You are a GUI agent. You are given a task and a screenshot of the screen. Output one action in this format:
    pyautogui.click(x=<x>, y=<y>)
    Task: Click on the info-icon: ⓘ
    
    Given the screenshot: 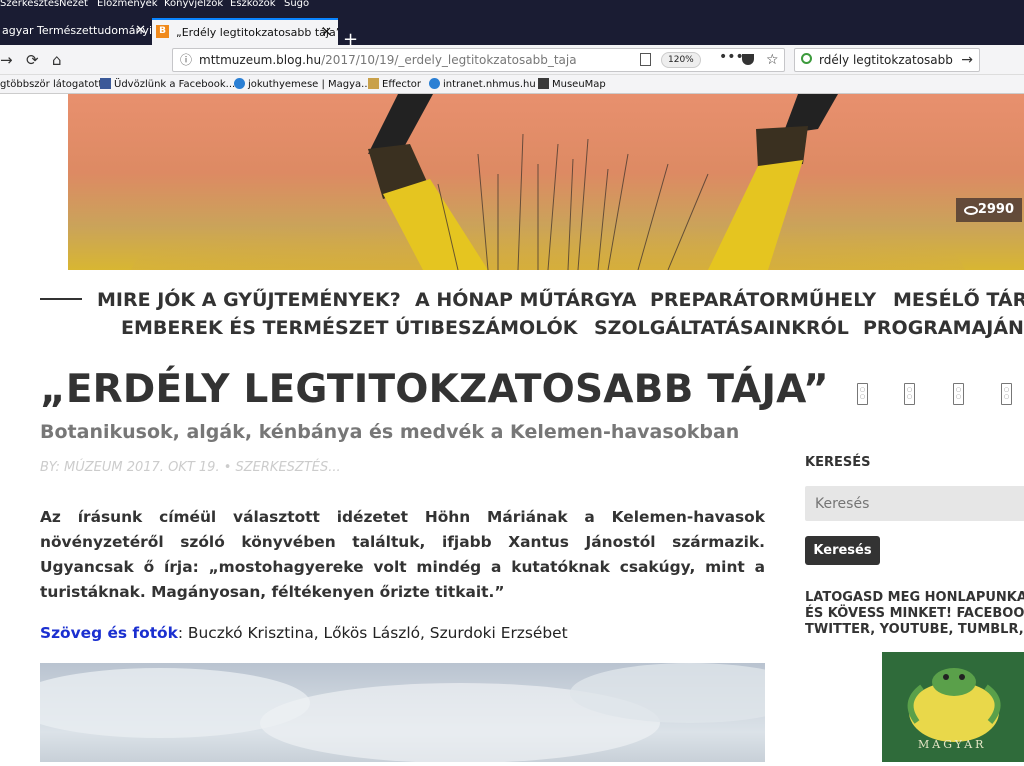 What is the action you would take?
    pyautogui.click(x=186, y=60)
    